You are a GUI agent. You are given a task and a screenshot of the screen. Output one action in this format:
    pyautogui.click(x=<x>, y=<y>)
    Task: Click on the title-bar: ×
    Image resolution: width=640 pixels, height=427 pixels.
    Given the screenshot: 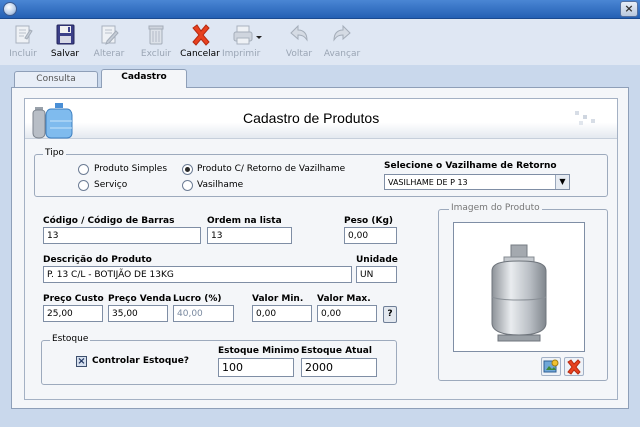 What is the action you would take?
    pyautogui.click(x=320, y=9)
    